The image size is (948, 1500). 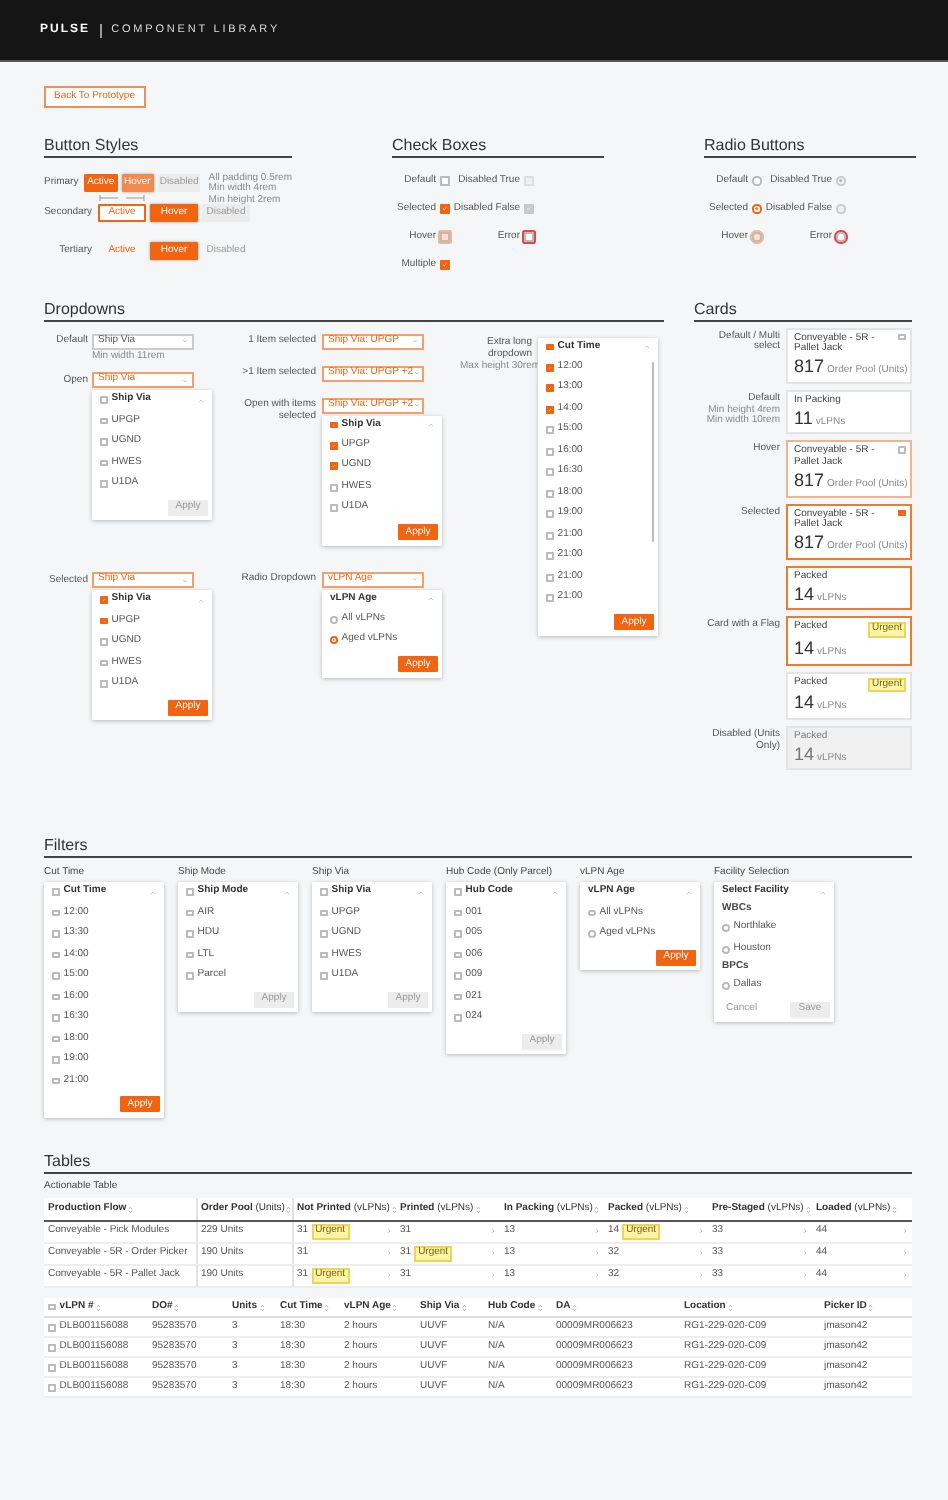 I want to click on section-title: Cards, so click(x=803, y=310).